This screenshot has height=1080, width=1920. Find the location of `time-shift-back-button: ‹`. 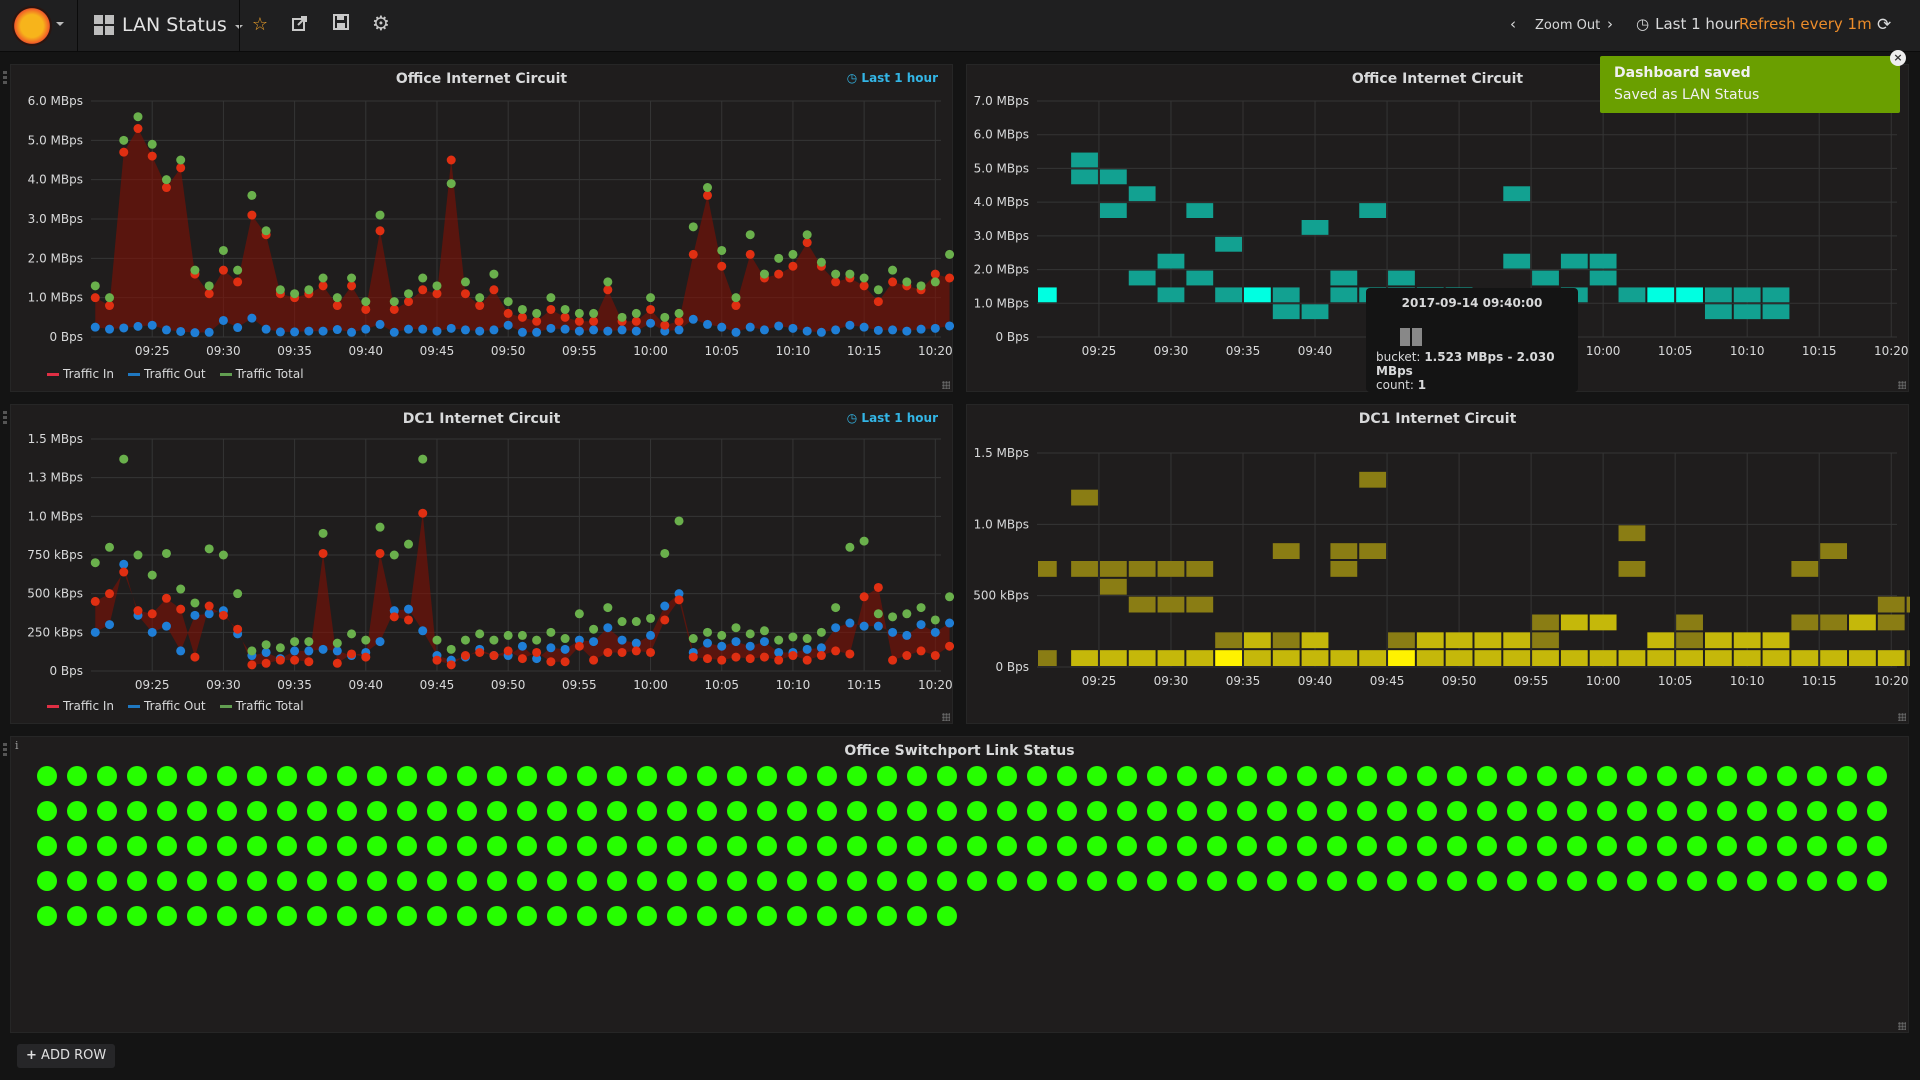

time-shift-back-button: ‹ is located at coordinates (1513, 24).